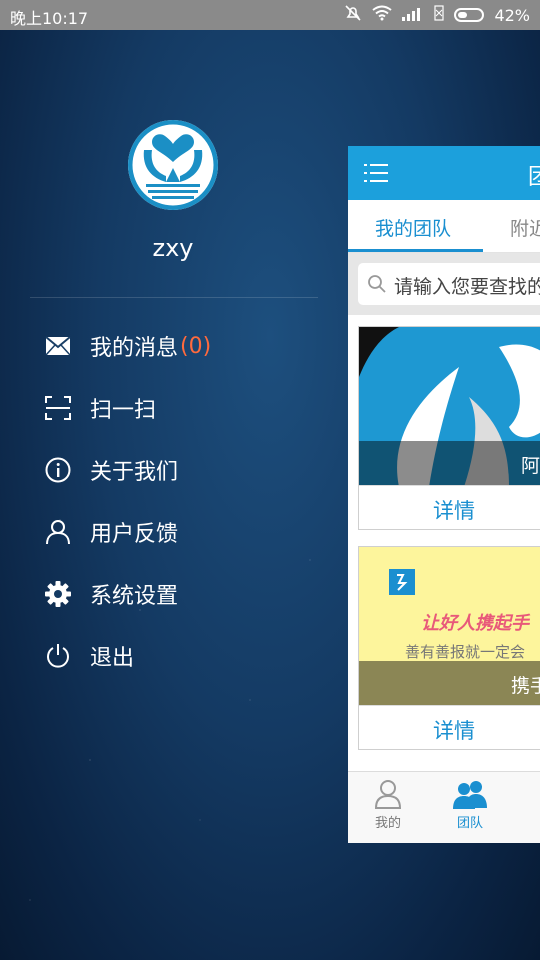  I want to click on menu-item-about: 关于我们, so click(180, 470).